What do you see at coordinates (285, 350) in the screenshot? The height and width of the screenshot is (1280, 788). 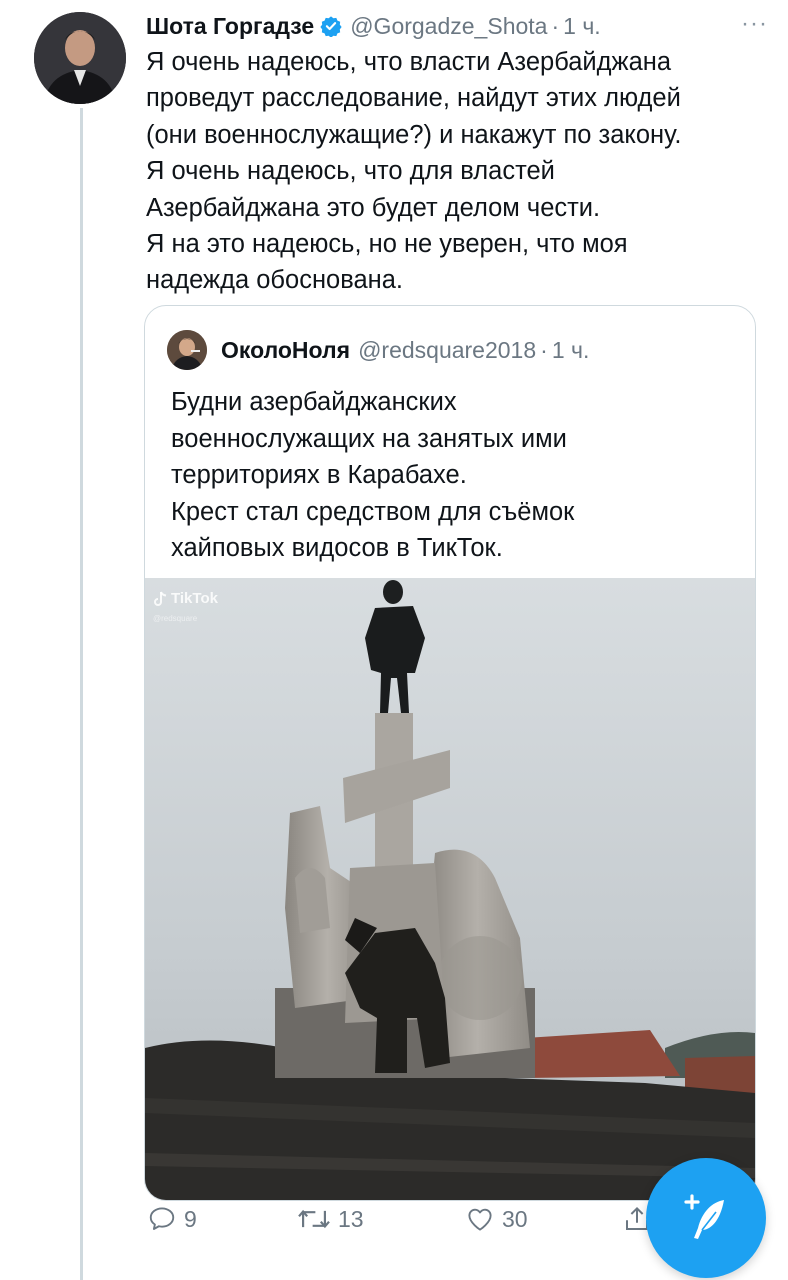 I see `quoted-author-name: ОколоНоля` at bounding box center [285, 350].